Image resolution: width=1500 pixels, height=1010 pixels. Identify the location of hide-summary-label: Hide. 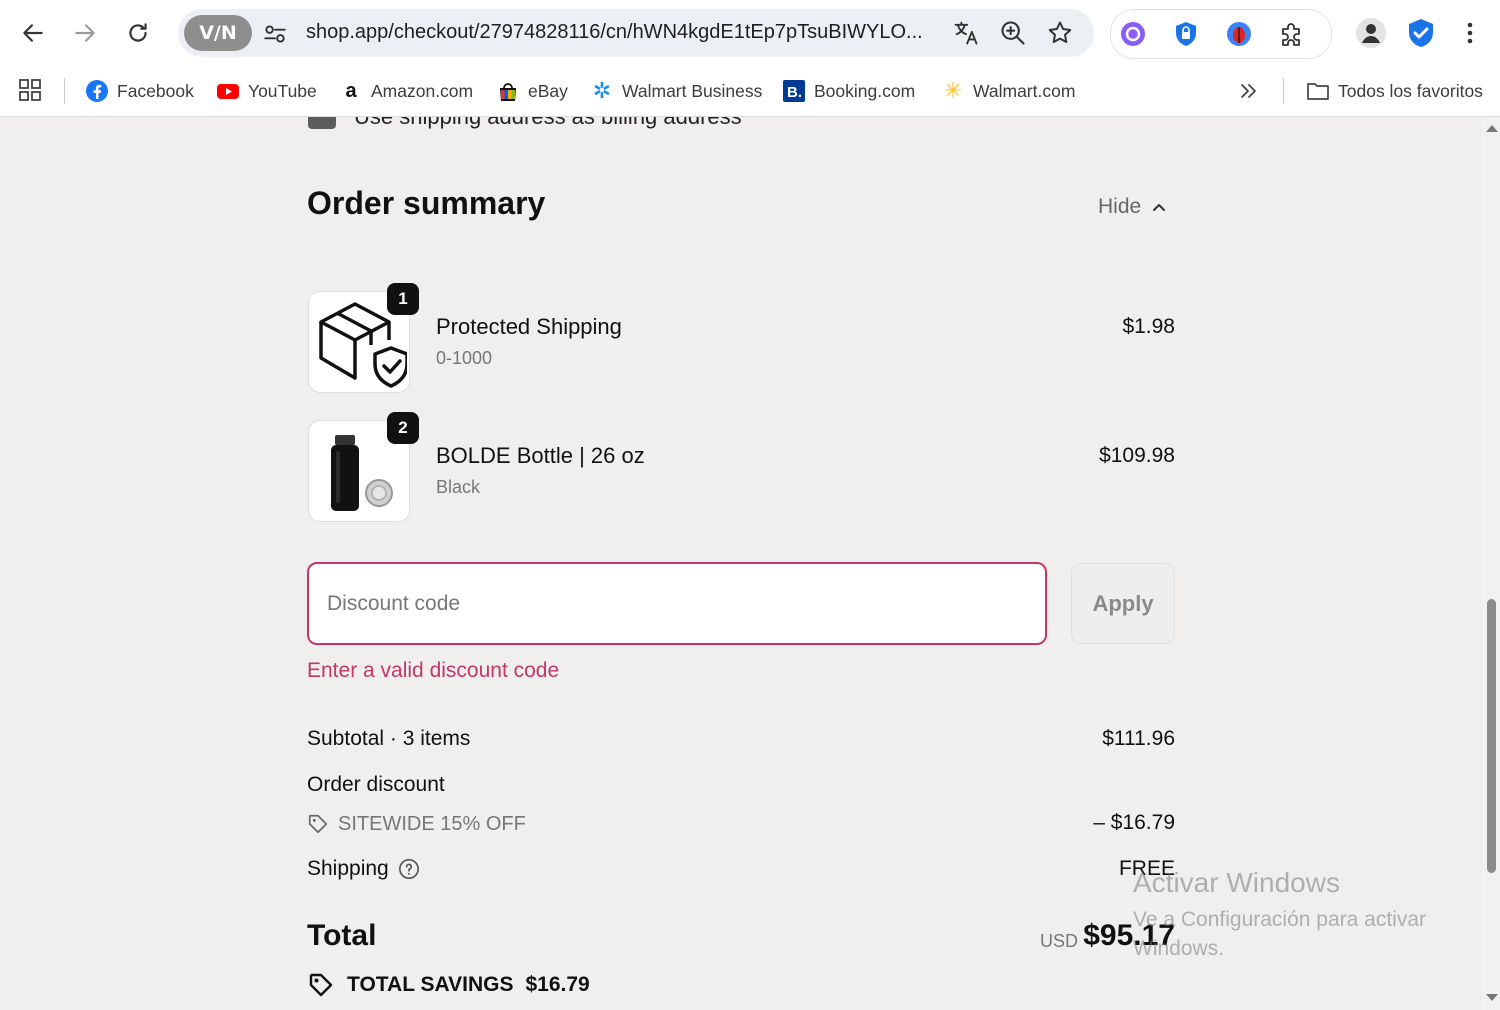
(1120, 206).